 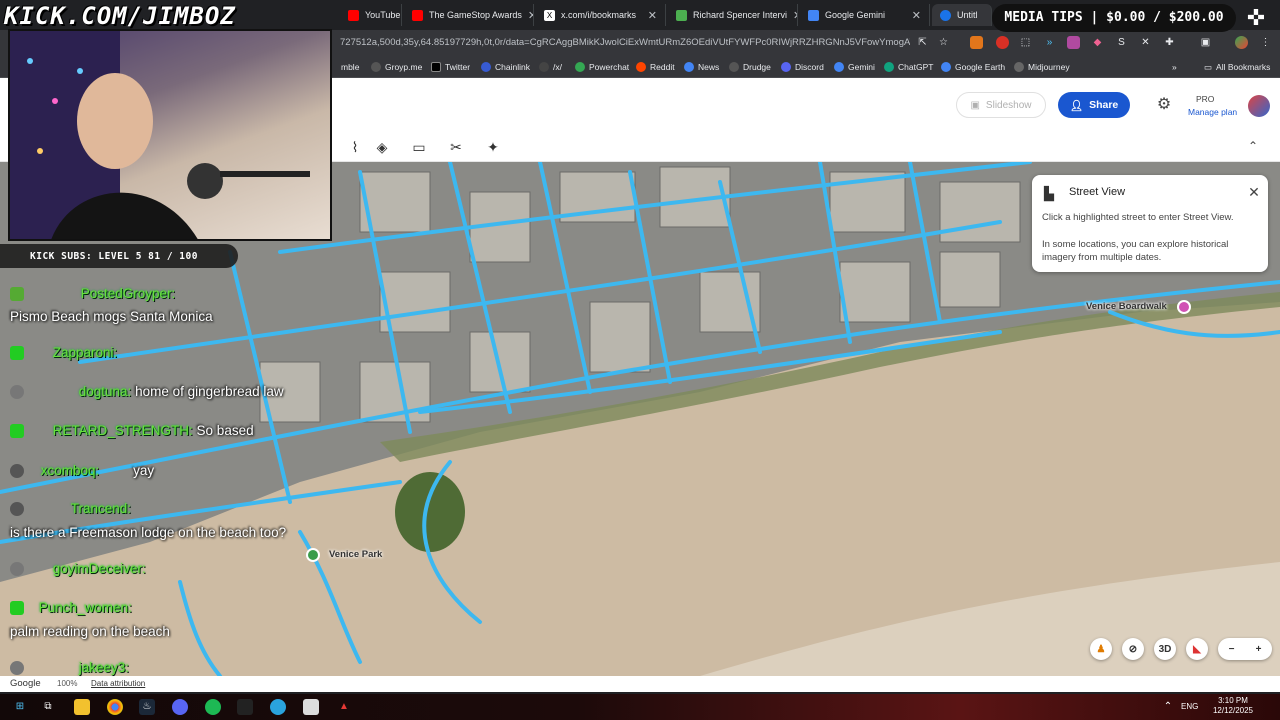 What do you see at coordinates (1042, 67) in the screenshot?
I see `bookmark-item: Midjourney` at bounding box center [1042, 67].